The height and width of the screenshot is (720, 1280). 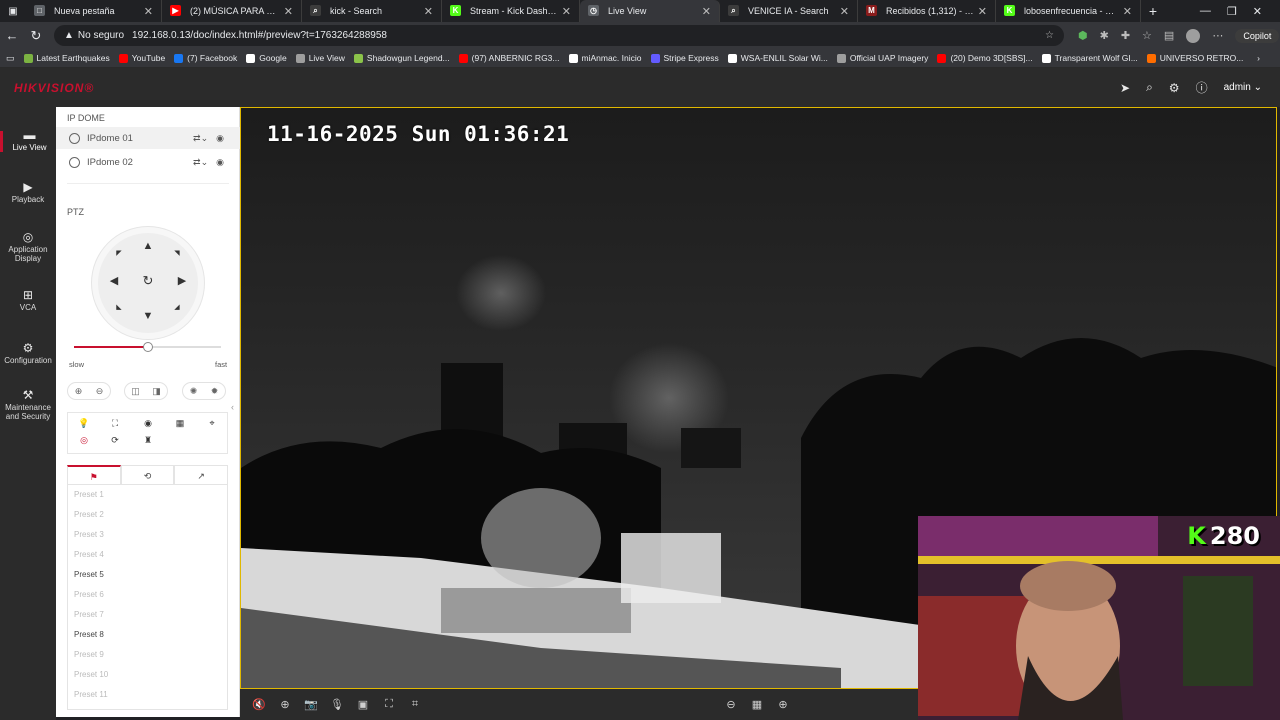 What do you see at coordinates (731, 704) in the screenshot?
I see `previous-page-icon: ⊖` at bounding box center [731, 704].